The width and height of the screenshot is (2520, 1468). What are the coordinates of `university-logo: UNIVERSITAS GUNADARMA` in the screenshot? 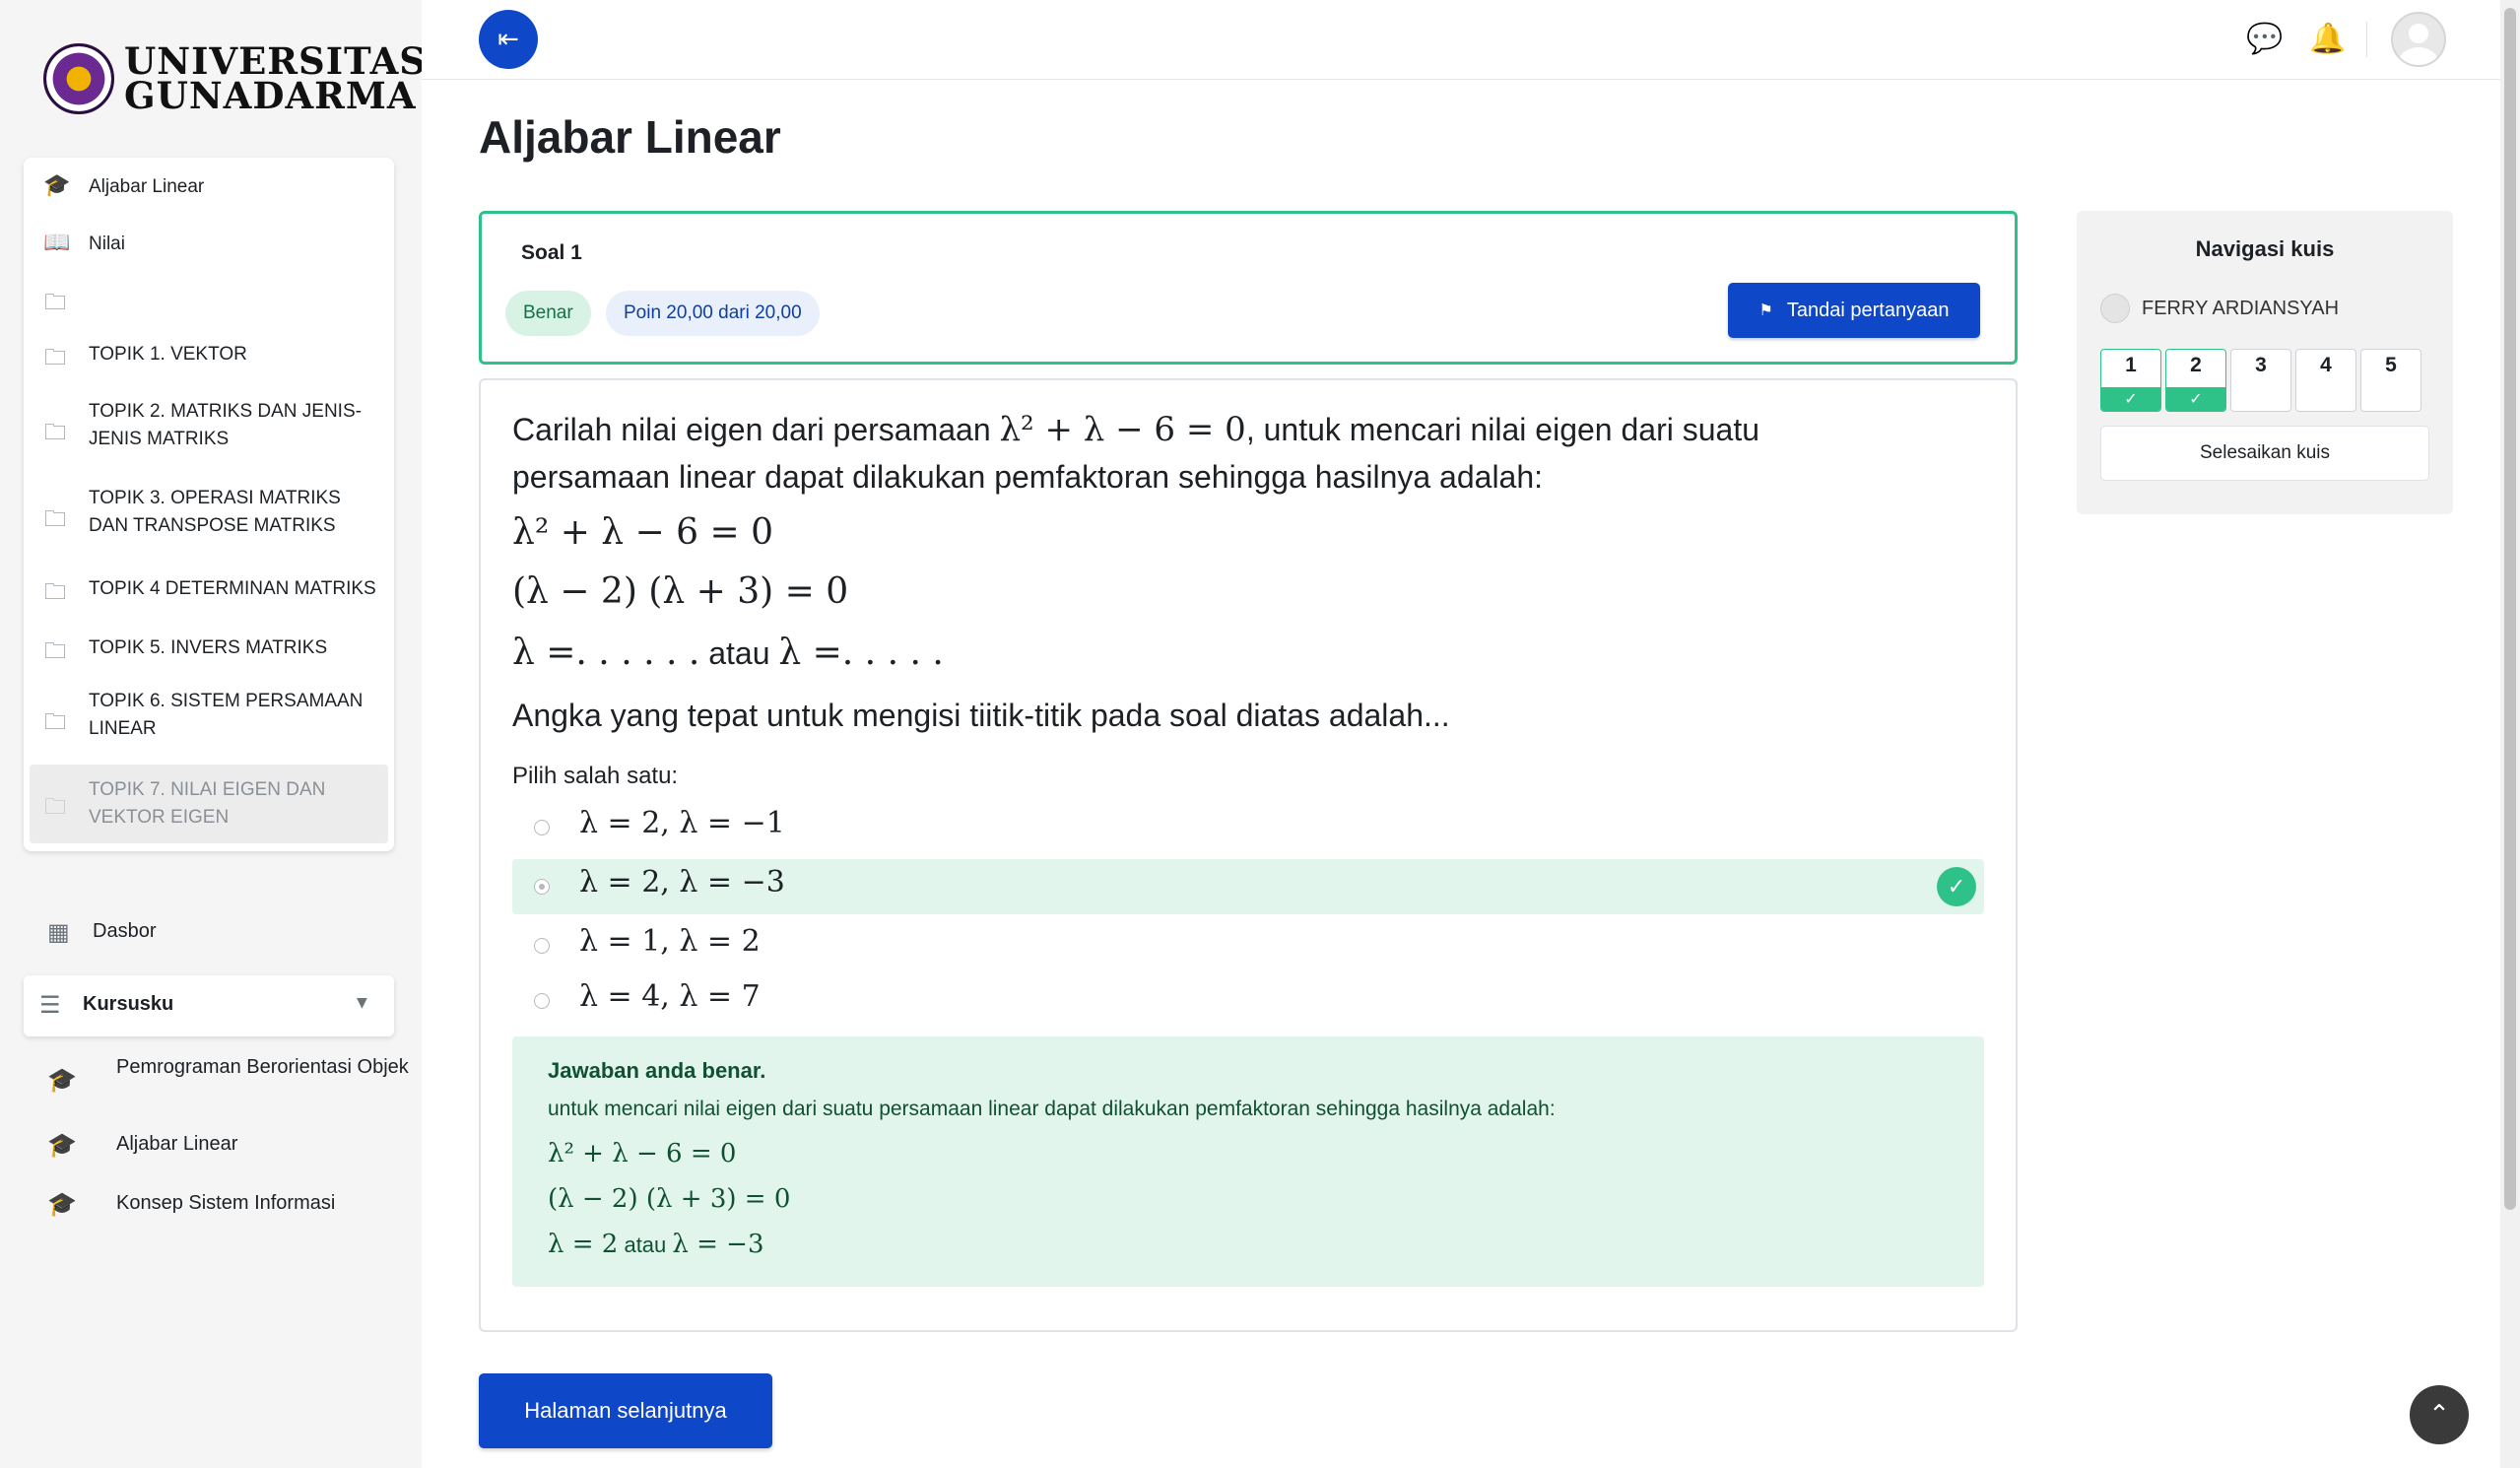 It's located at (235, 78).